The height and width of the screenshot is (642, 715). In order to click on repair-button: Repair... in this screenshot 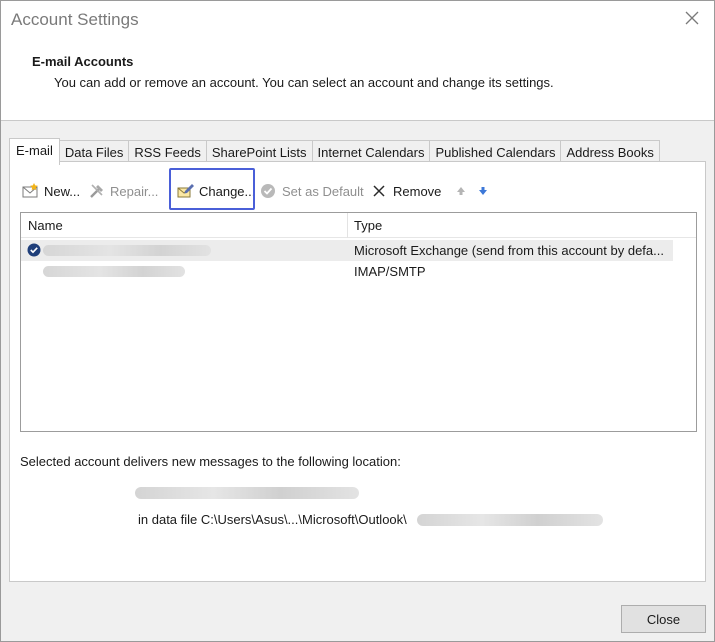, I will do `click(123, 191)`.